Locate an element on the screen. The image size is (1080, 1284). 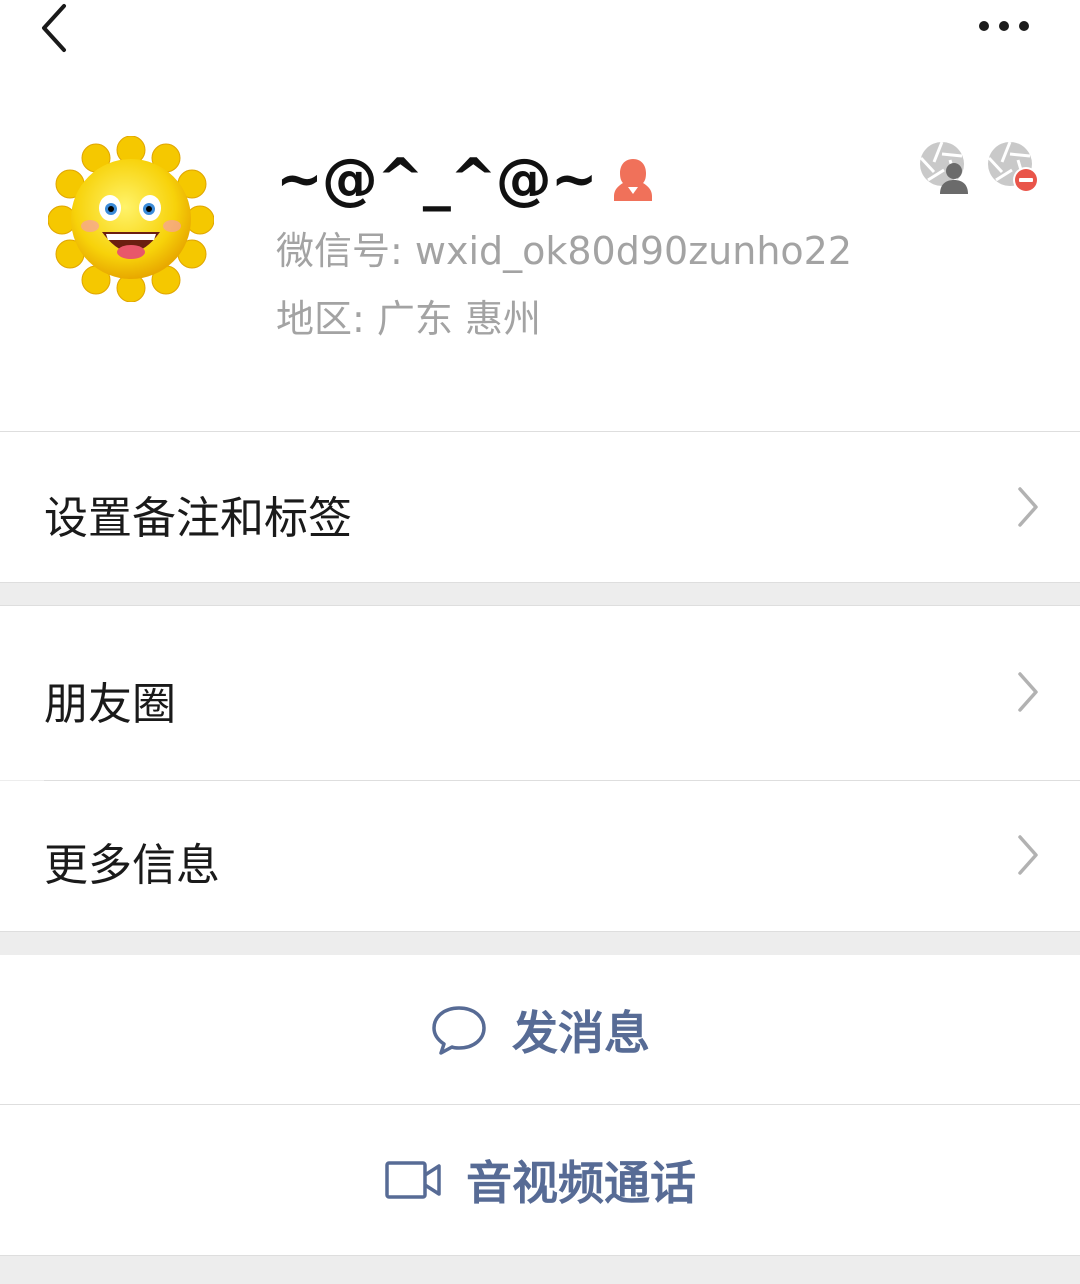
wechat-id: 微信号: wxid_ok80d90zunho22 is located at coordinates (564, 251).